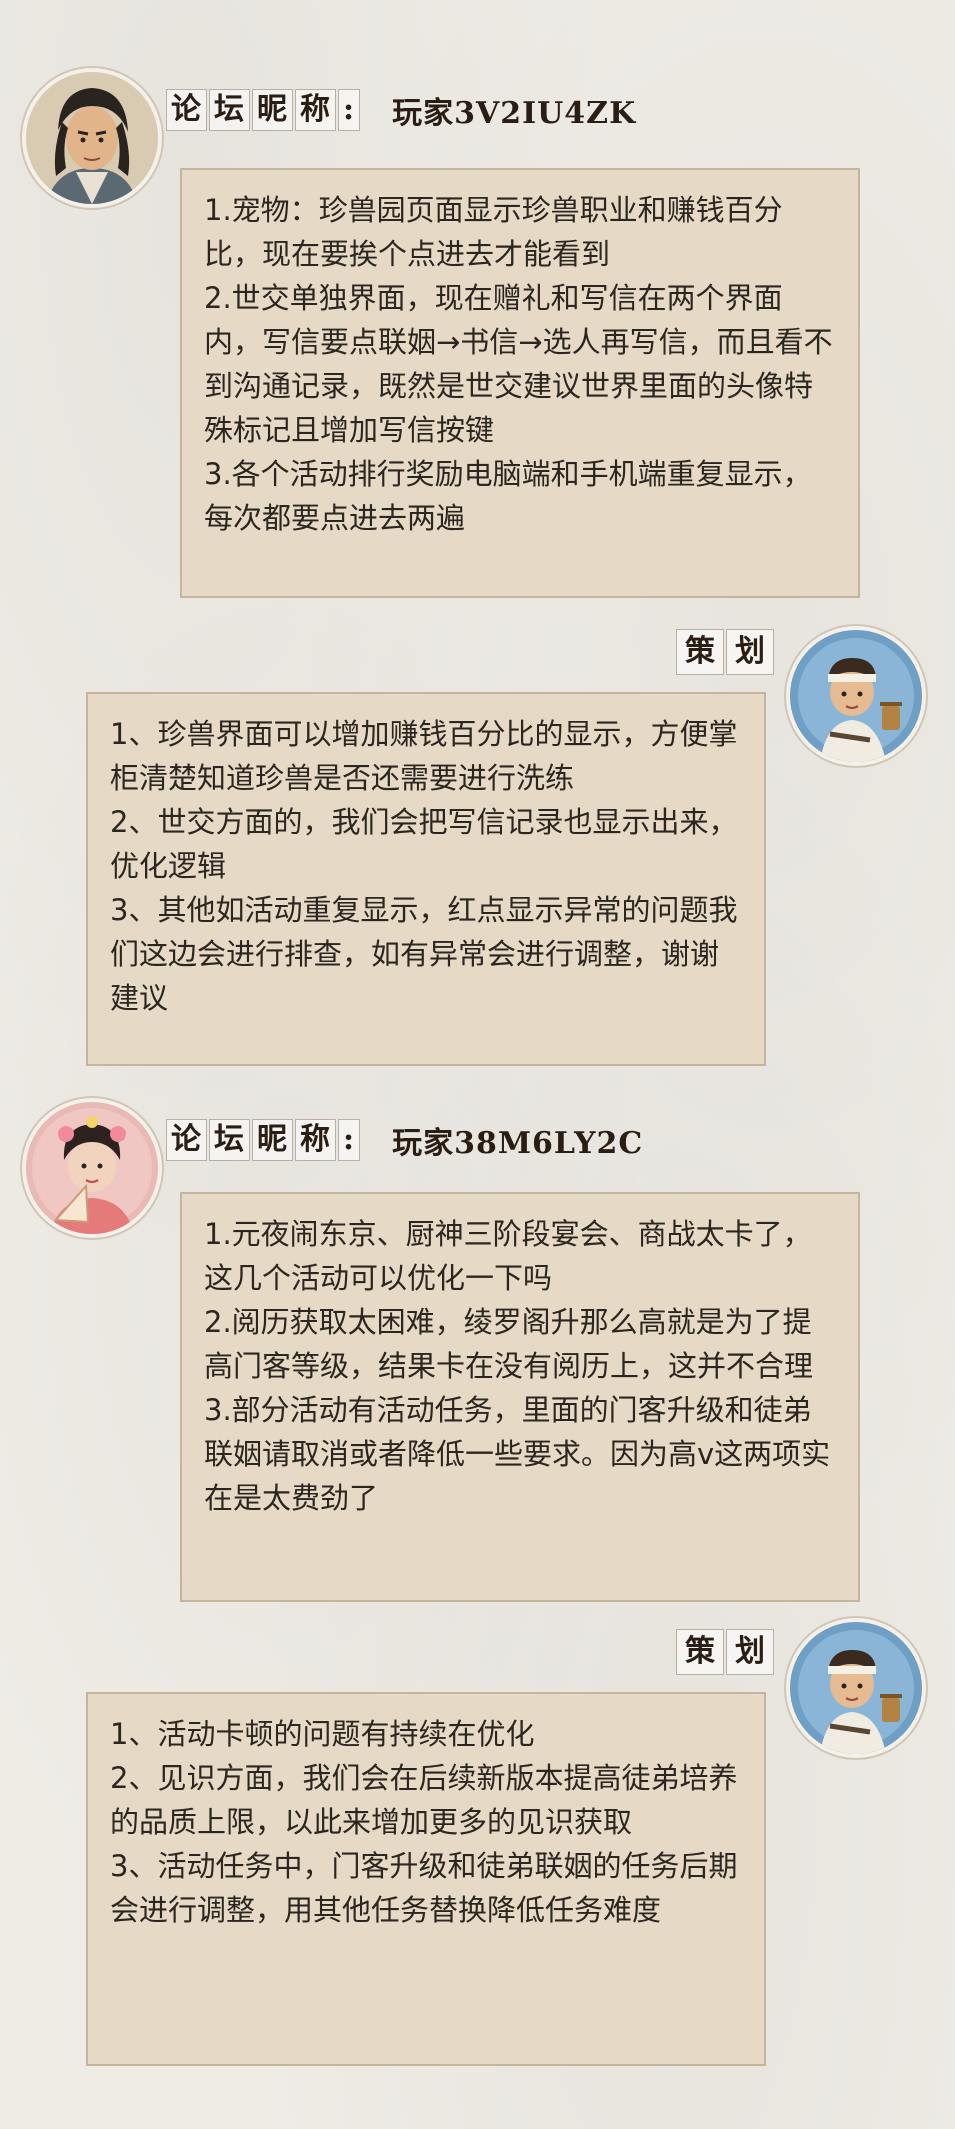 This screenshot has height=2129, width=955. What do you see at coordinates (424, 756) in the screenshot?
I see `message-line: 1、珍兽界面可以增加赚钱百分比的显示，方便掌柜清楚知道珍兽是否还需要进行洗练` at bounding box center [424, 756].